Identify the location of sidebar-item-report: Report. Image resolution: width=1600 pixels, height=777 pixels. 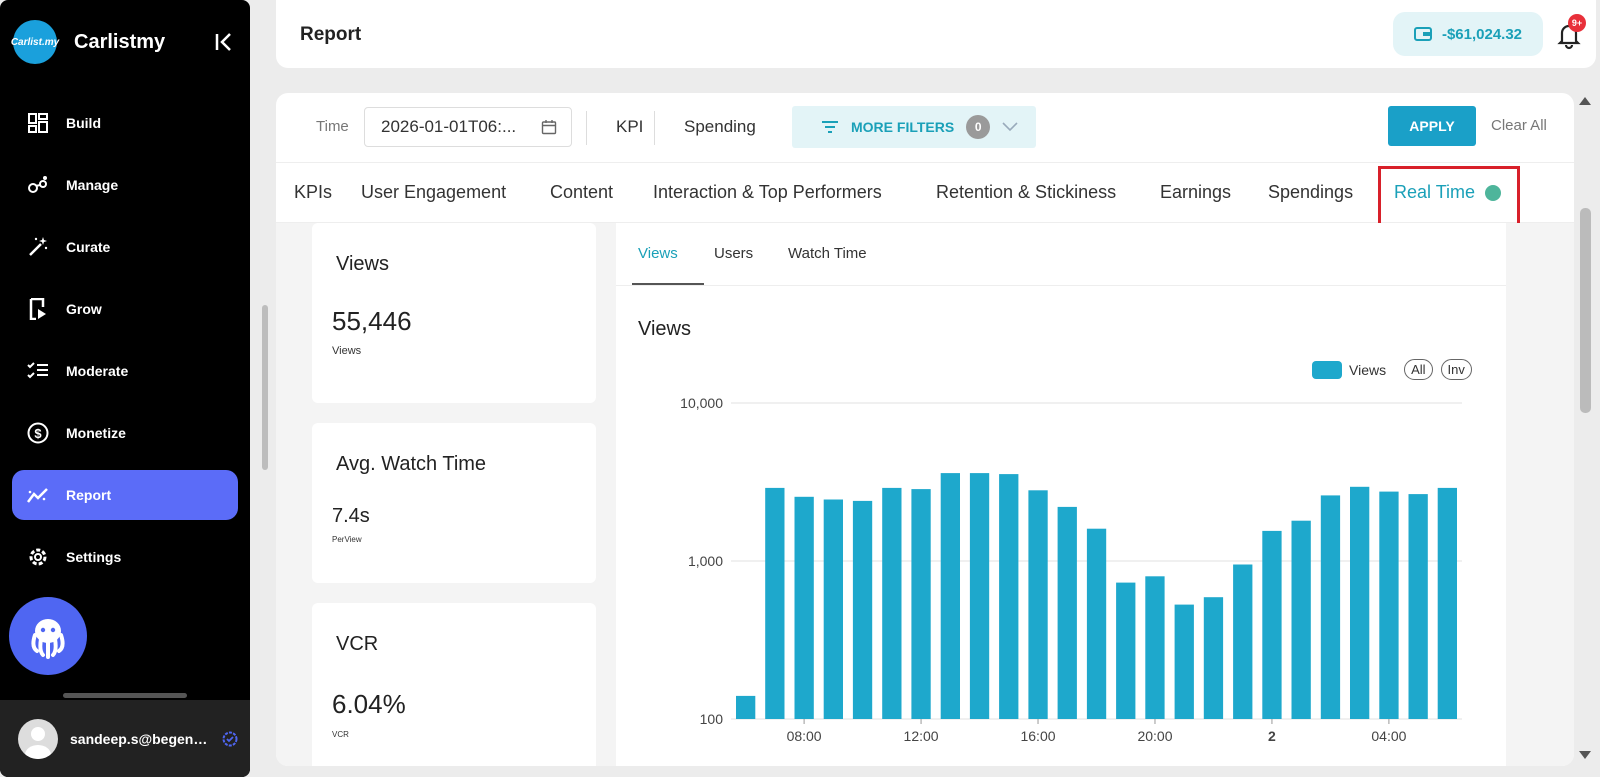
(125, 495).